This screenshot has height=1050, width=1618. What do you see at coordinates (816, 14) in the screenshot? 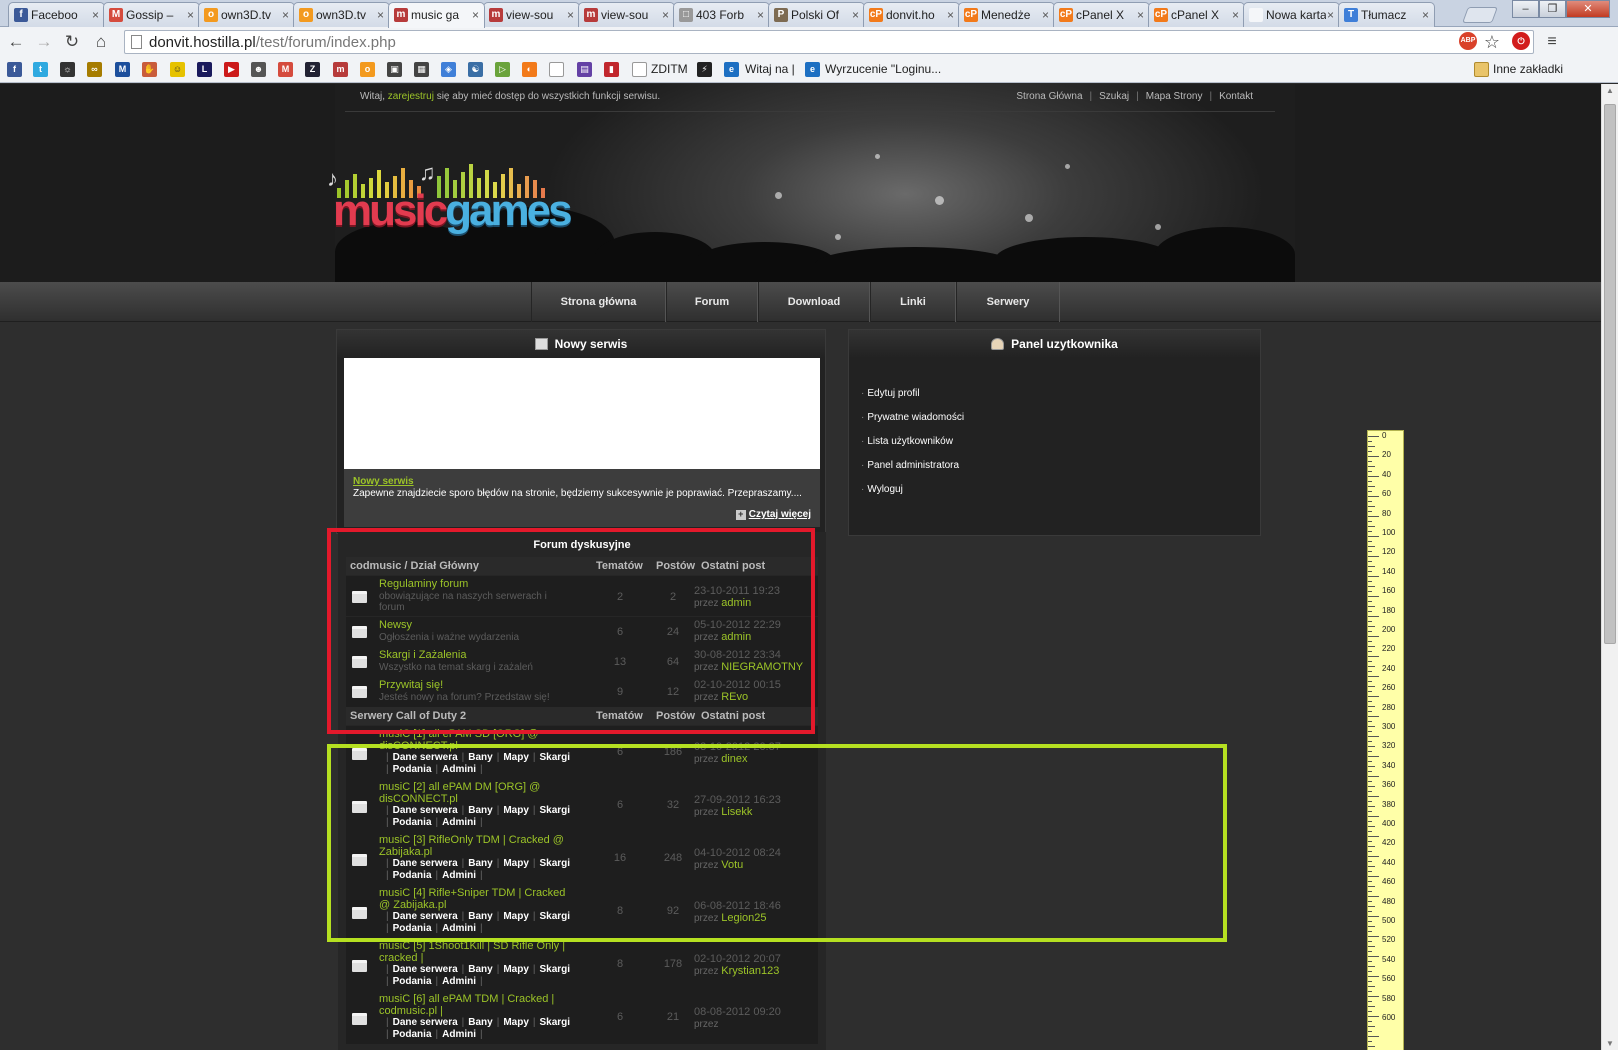
I see `browser-tab: P Polski Of ×` at bounding box center [816, 14].